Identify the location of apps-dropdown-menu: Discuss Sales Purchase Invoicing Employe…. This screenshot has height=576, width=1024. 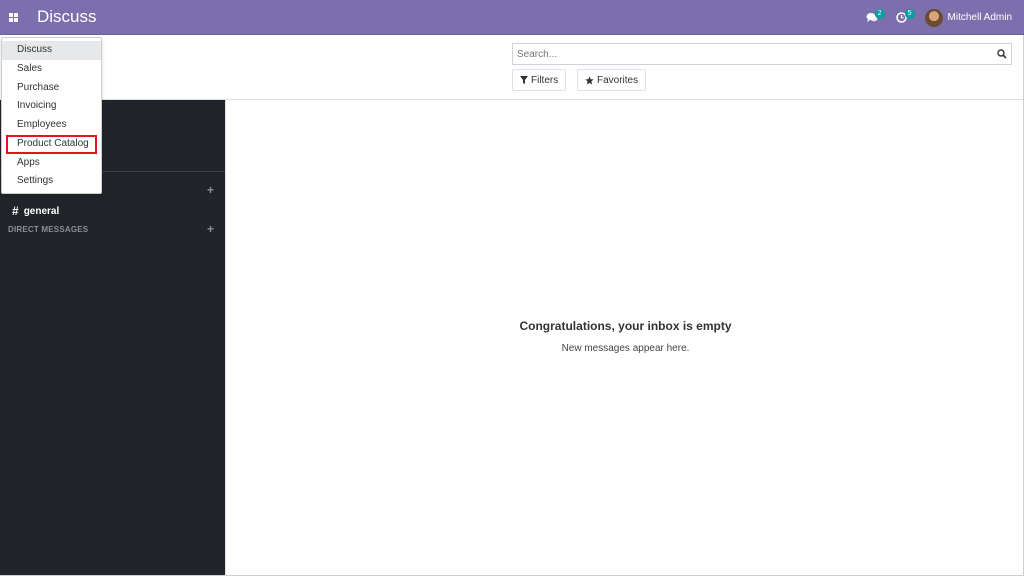
(51, 115).